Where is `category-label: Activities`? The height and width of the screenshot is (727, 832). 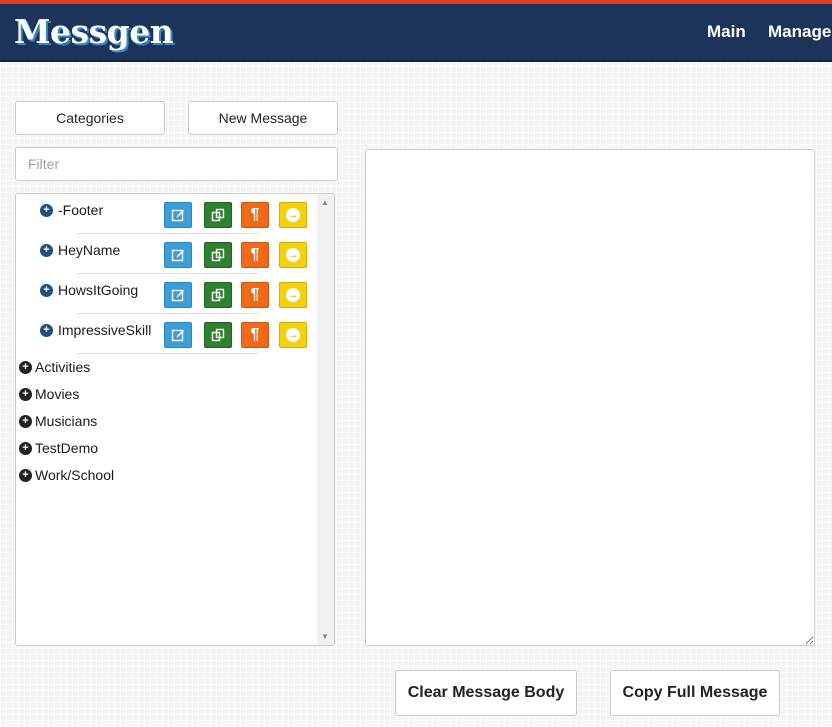
category-label: Activities is located at coordinates (62, 367).